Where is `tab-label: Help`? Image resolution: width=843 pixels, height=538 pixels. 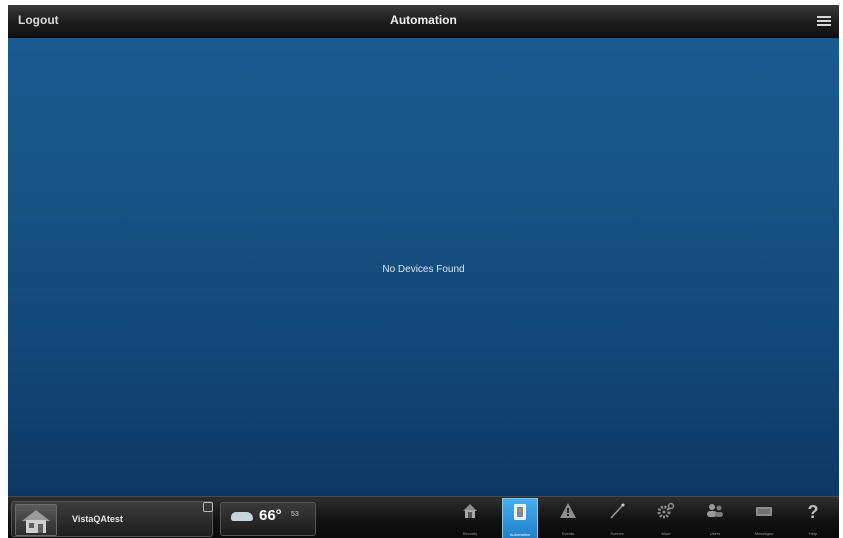 tab-label: Help is located at coordinates (813, 533).